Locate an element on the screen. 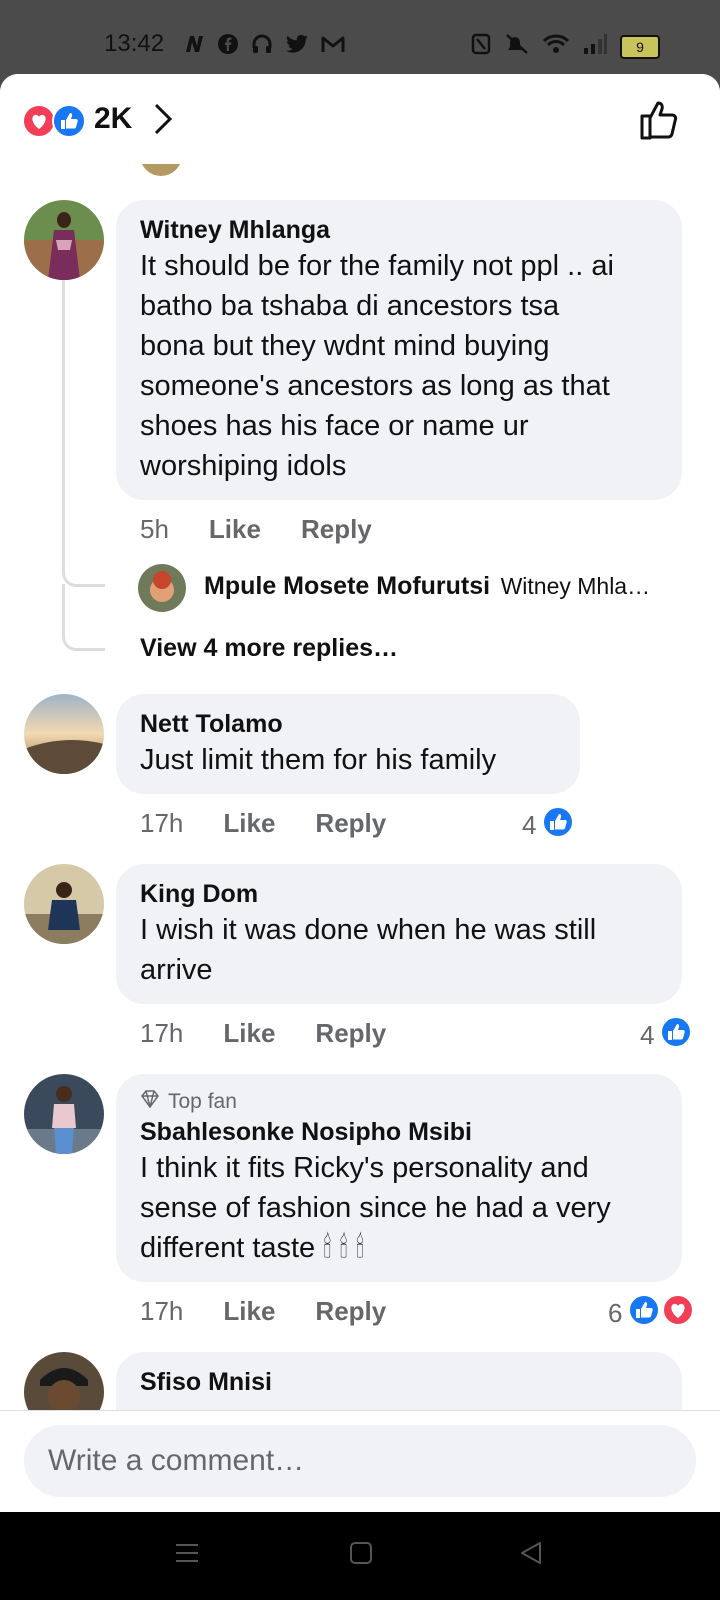 This screenshot has width=720, height=1600. wifi-icon is located at coordinates (556, 46).